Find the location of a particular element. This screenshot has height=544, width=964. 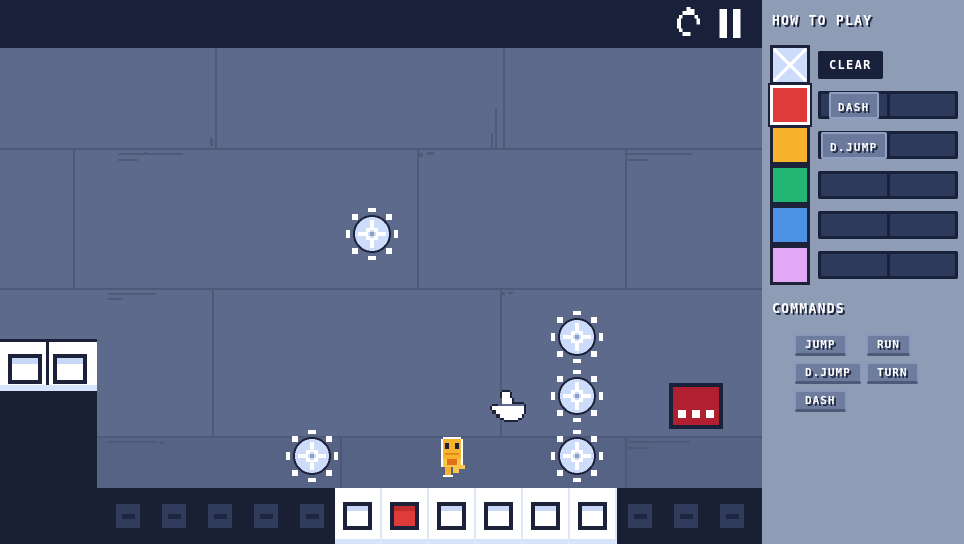

palette-slot: DASH is located at coordinates (854, 105).